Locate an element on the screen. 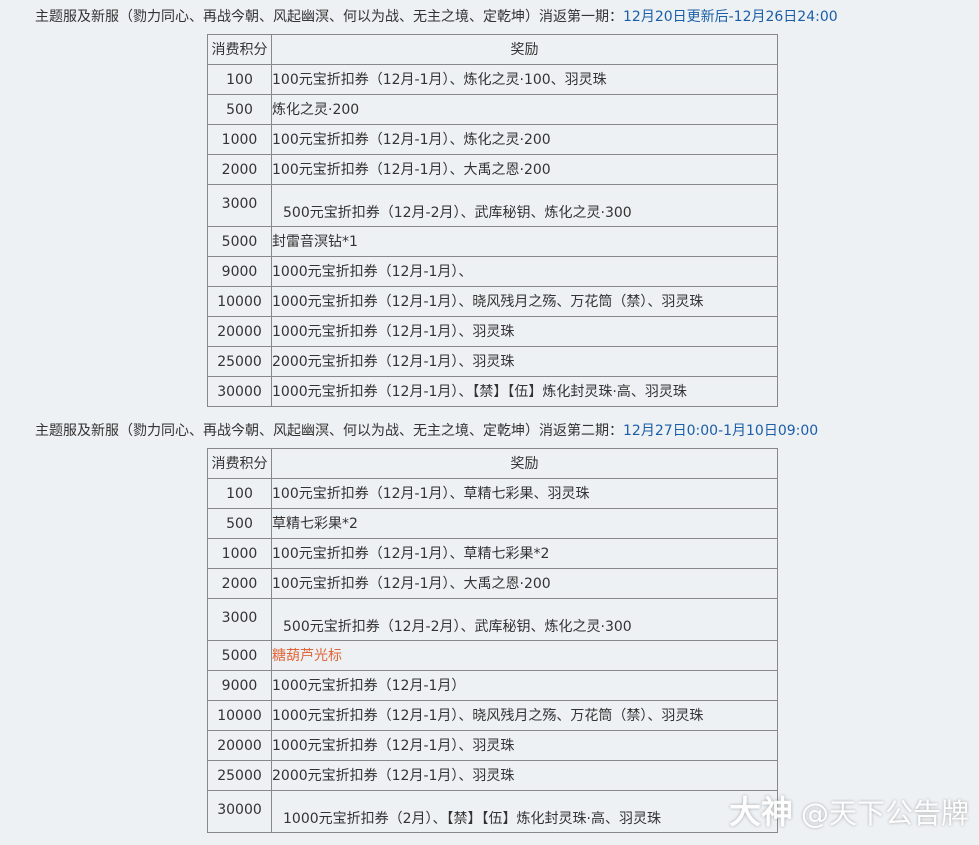 This screenshot has height=845, width=979. table-row: 100 100元宝折扣券（12月-1月）、炼化之灵·100、羽灵珠 is located at coordinates (492, 79).